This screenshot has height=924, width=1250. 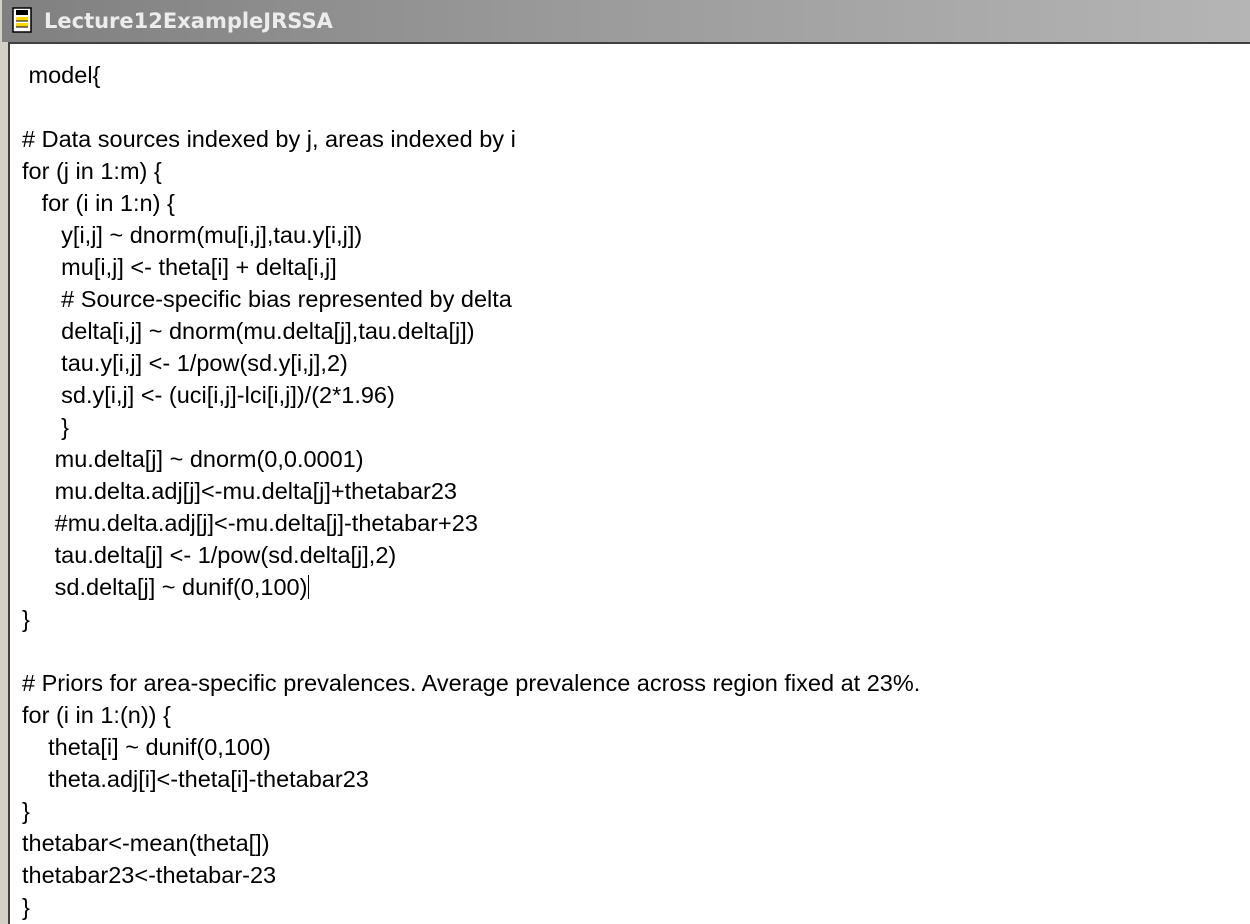 I want to click on title-bar: Lecture12ExampleJRSSA, so click(x=626, y=21).